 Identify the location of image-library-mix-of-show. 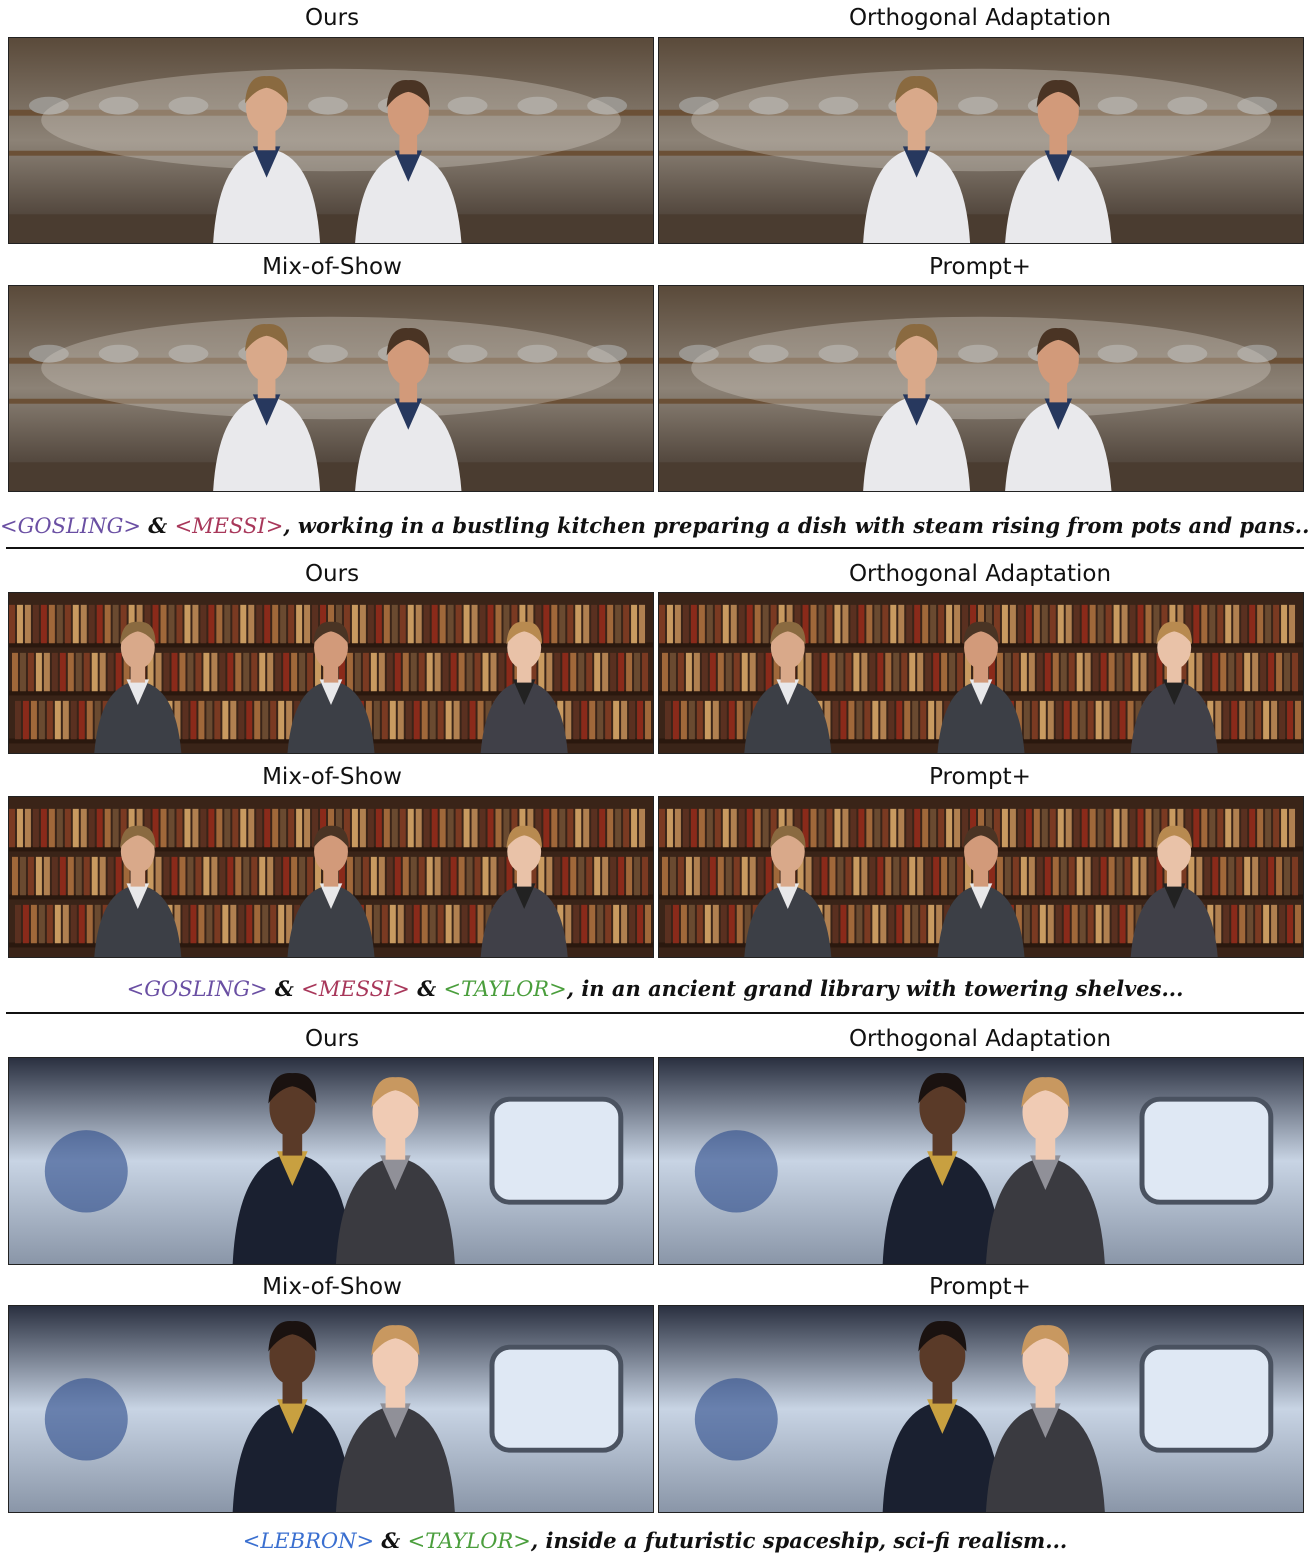
(331, 877).